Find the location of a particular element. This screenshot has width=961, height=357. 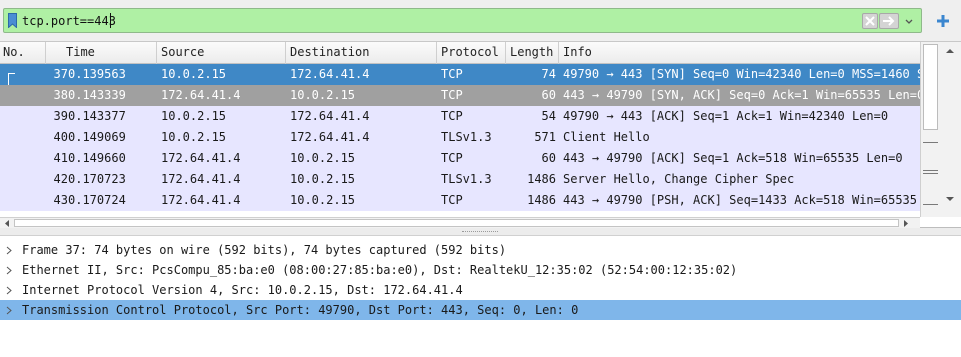

column-header-no: No. is located at coordinates (14, 52).